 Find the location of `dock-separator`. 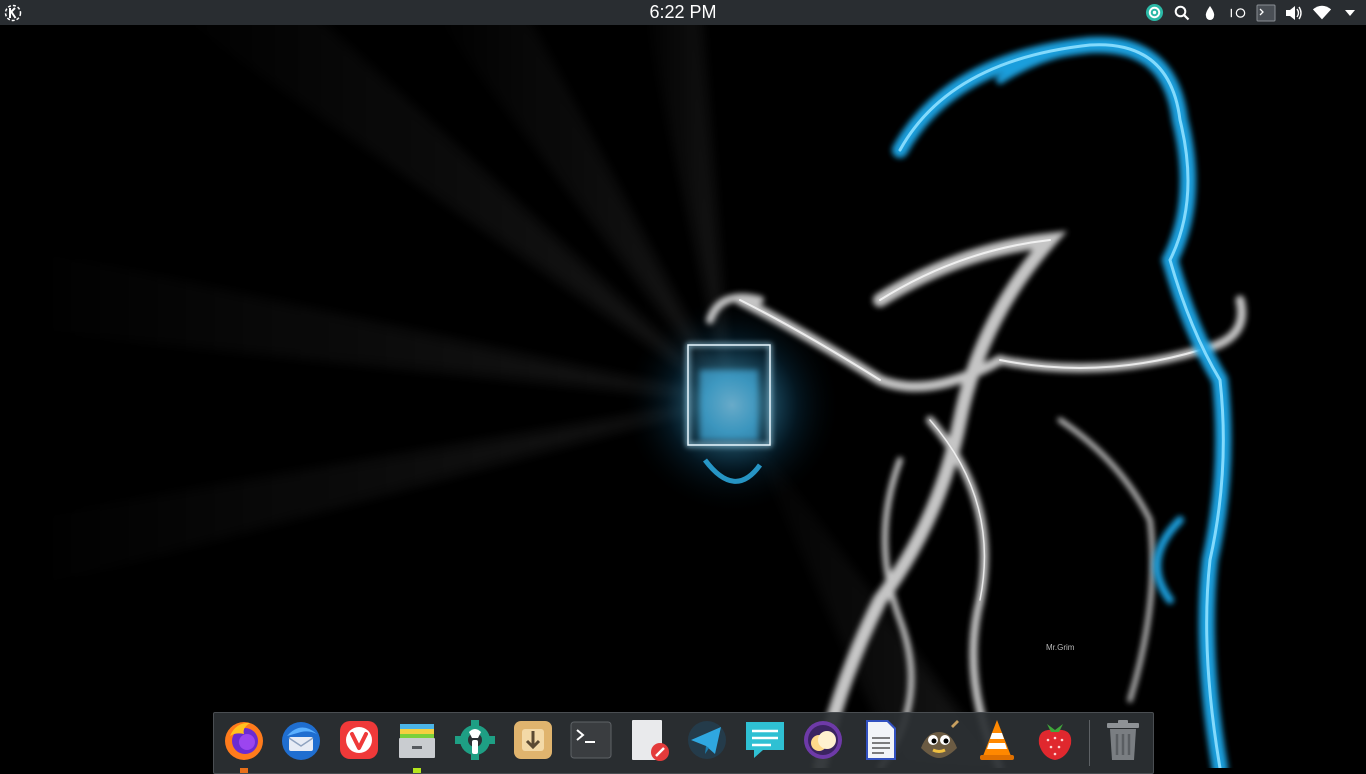

dock-separator is located at coordinates (1089, 743).